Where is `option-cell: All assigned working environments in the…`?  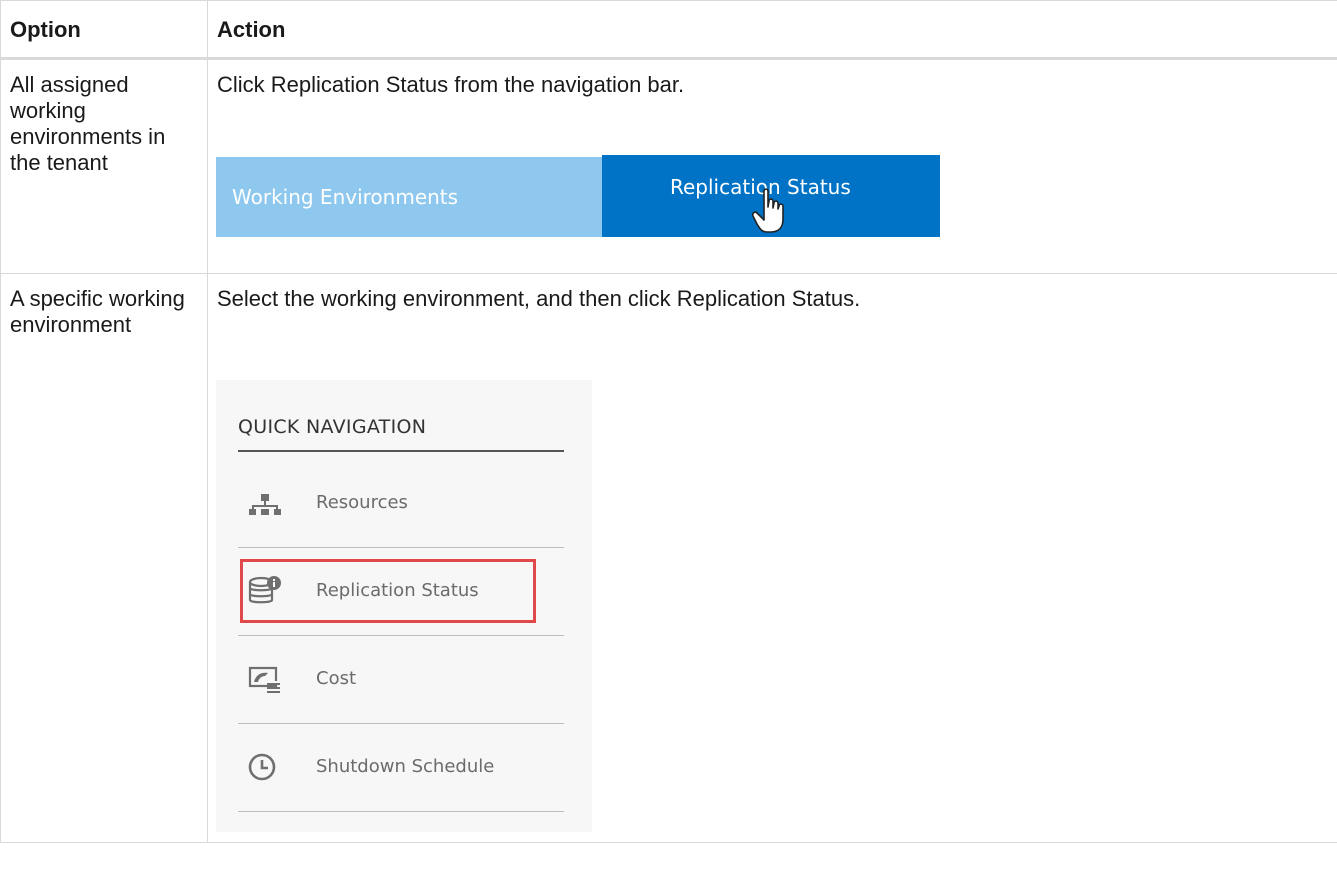
option-cell: All assigned working environments in the… is located at coordinates (88, 123).